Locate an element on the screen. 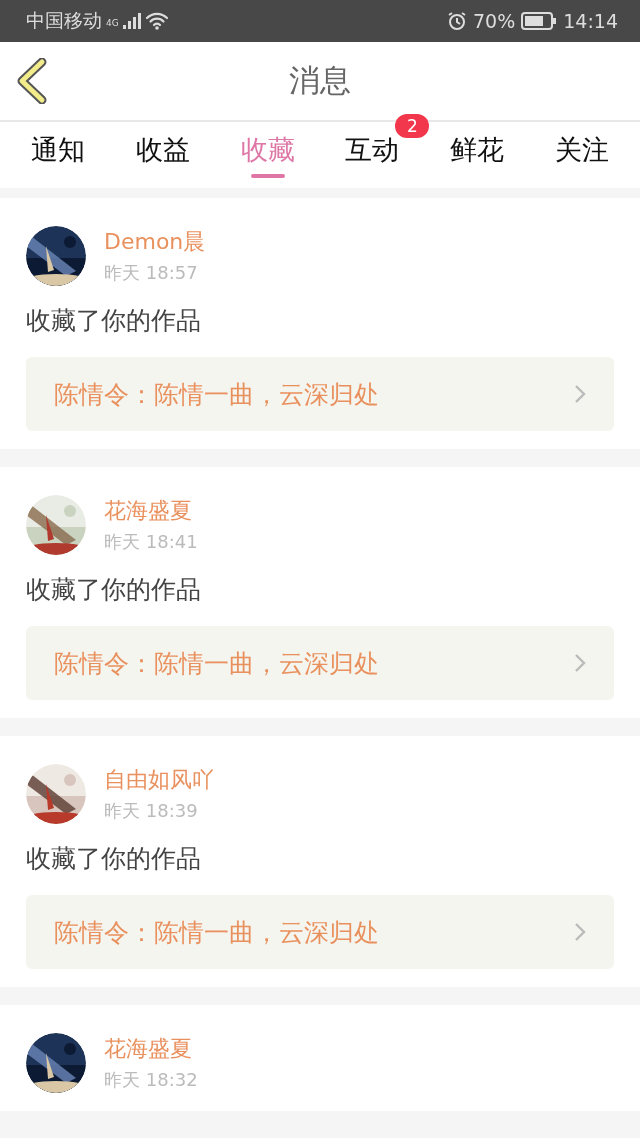 The height and width of the screenshot is (1138, 640). message-time: 昨天 18:41 is located at coordinates (151, 542).